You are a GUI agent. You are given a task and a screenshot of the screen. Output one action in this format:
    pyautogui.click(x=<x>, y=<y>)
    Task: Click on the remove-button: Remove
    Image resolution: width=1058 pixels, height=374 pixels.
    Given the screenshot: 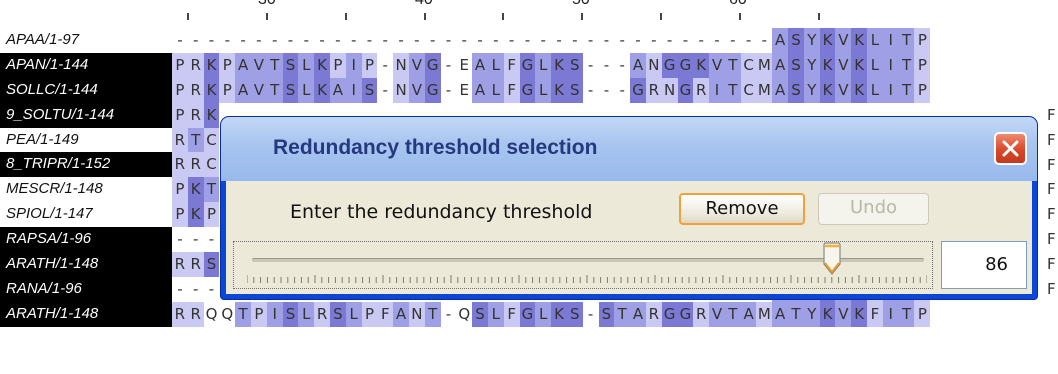 What is the action you would take?
    pyautogui.click(x=742, y=209)
    